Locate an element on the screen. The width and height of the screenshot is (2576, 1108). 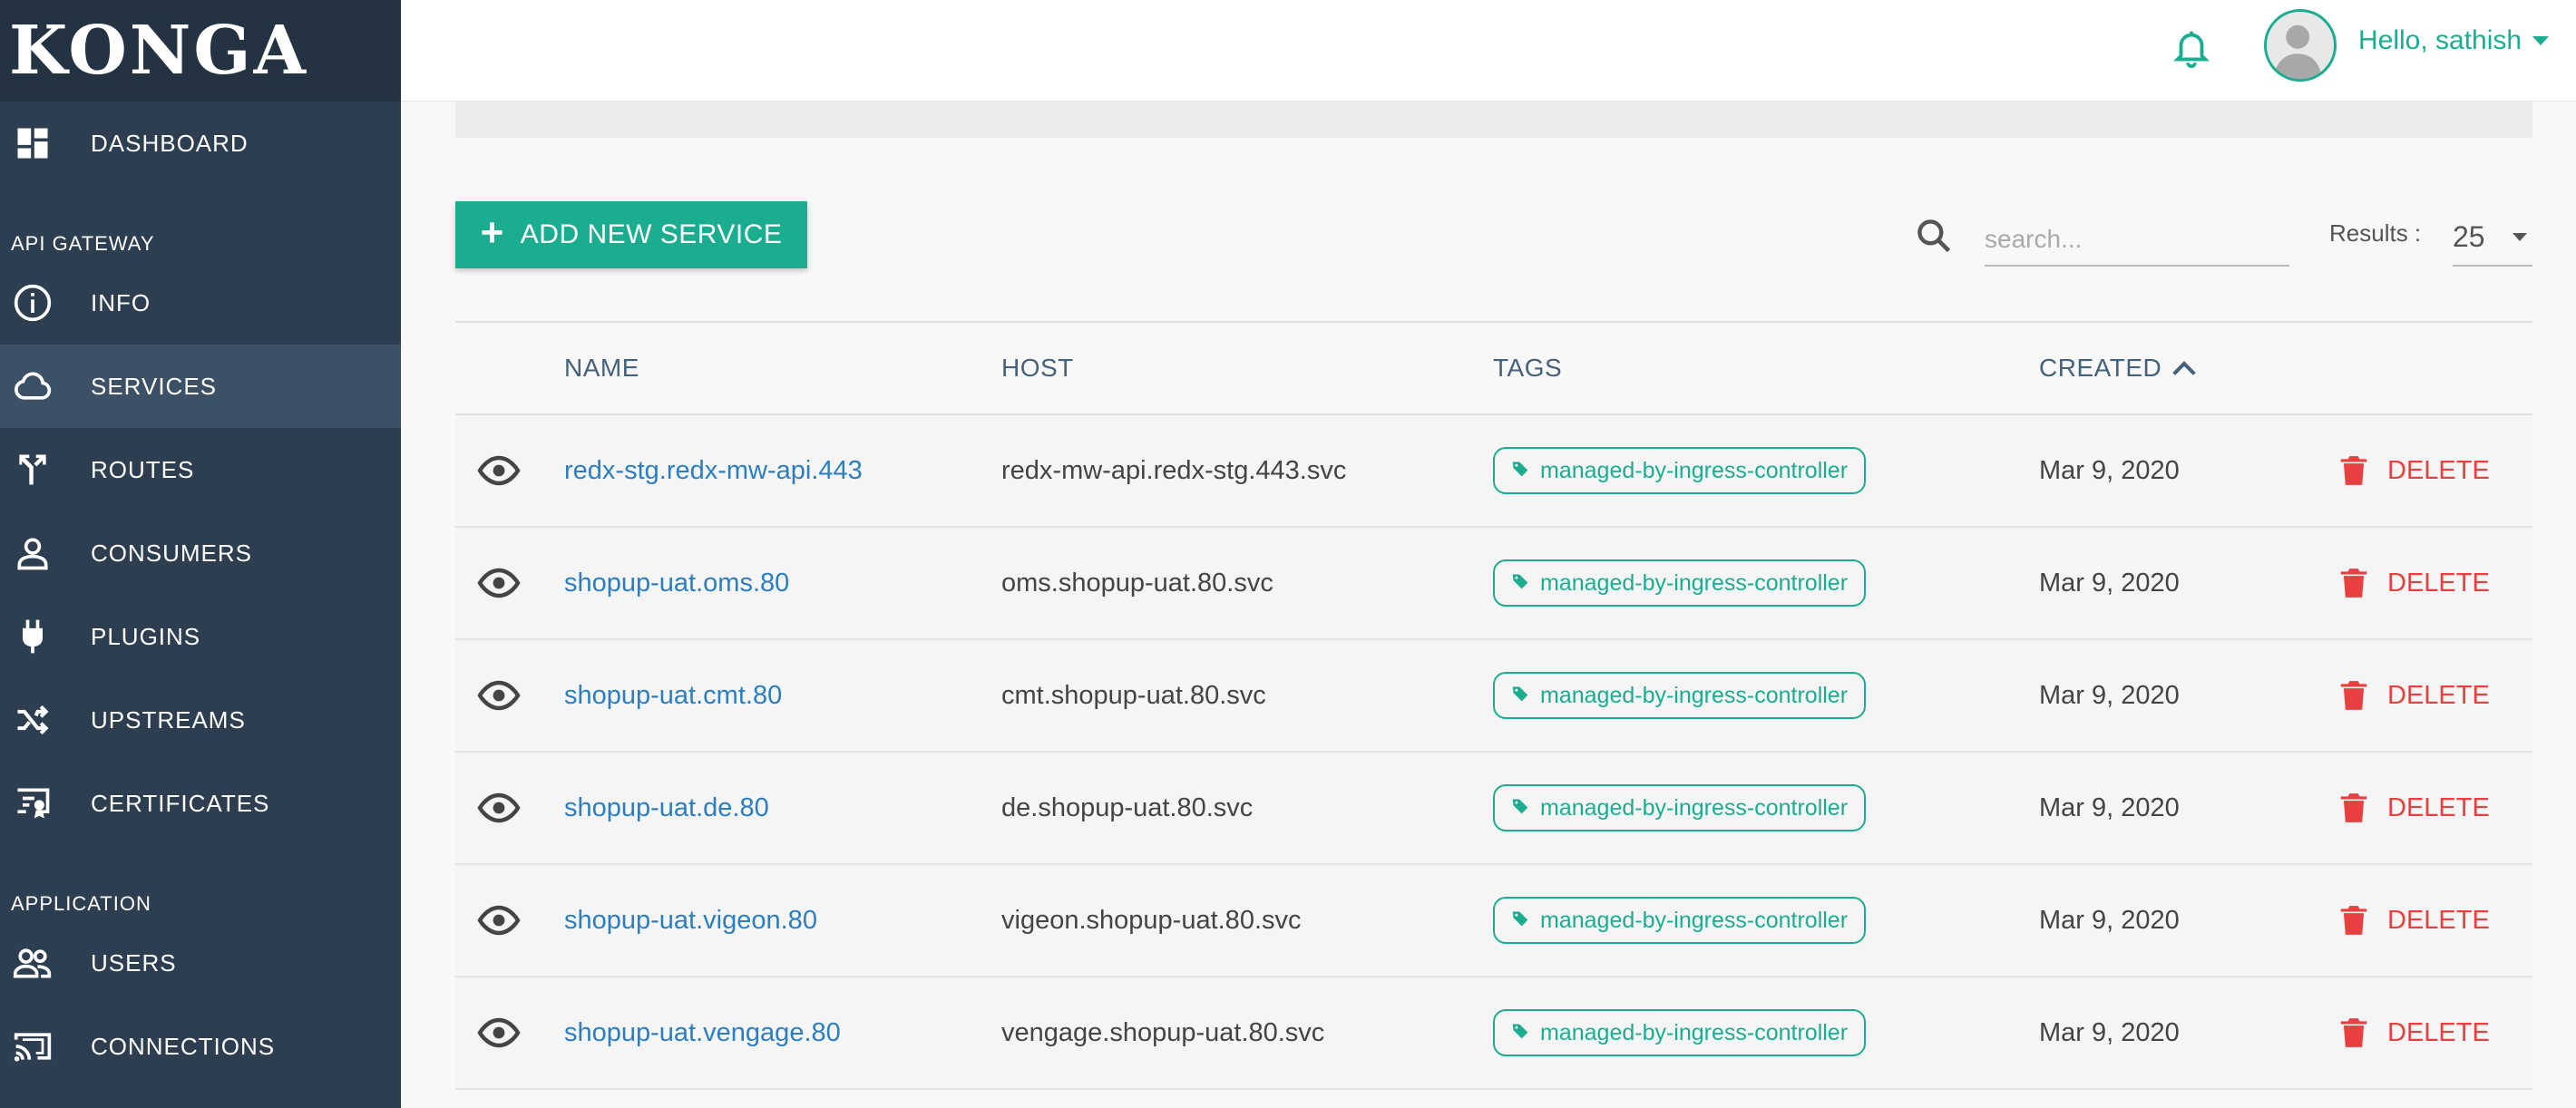
sidebar-item-consumers: CONSUMERS is located at coordinates (200, 553).